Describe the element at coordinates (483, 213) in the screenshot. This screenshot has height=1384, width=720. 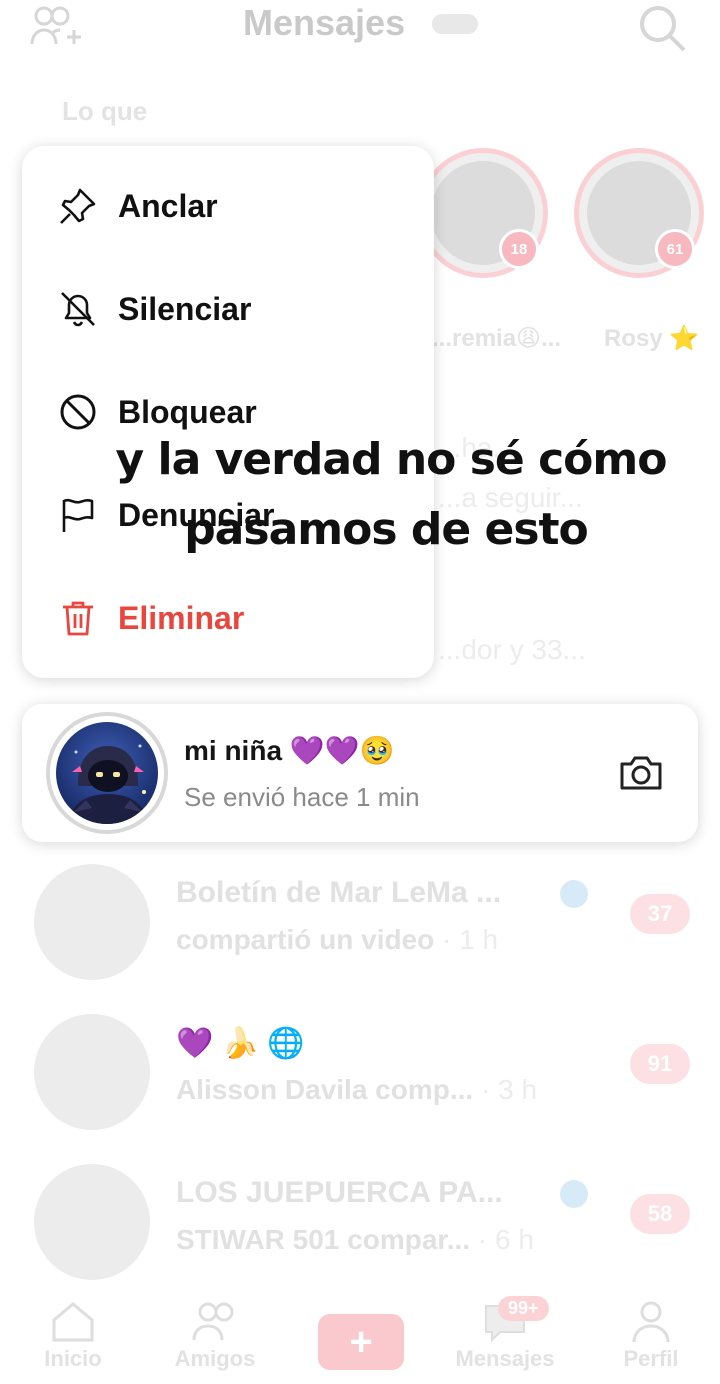
I see `story-avatar: 18` at that location.